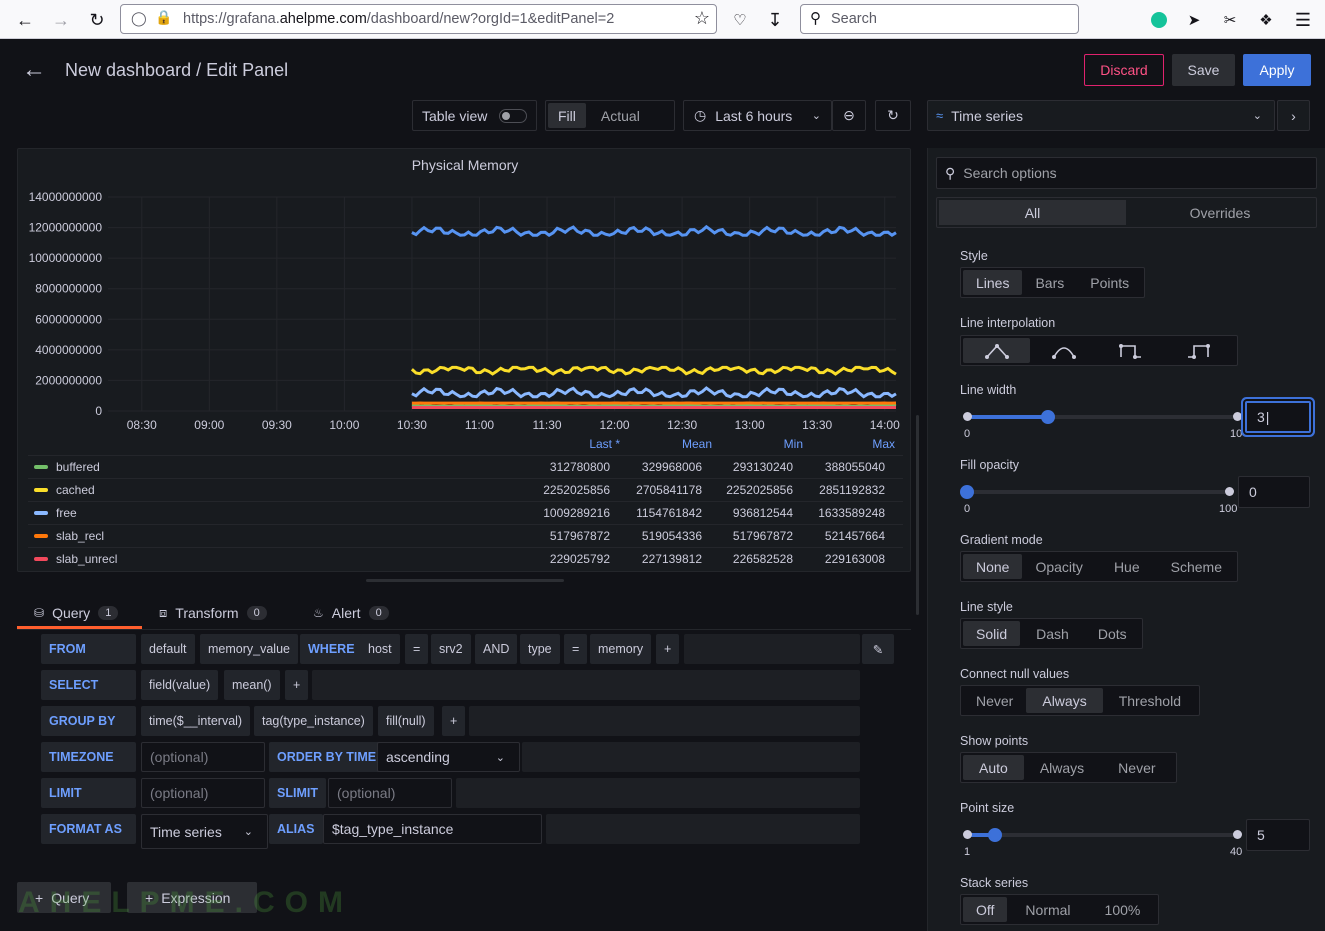 The height and width of the screenshot is (931, 1325). Describe the element at coordinates (567, 115) in the screenshot. I see `fill-button: Fill` at that location.